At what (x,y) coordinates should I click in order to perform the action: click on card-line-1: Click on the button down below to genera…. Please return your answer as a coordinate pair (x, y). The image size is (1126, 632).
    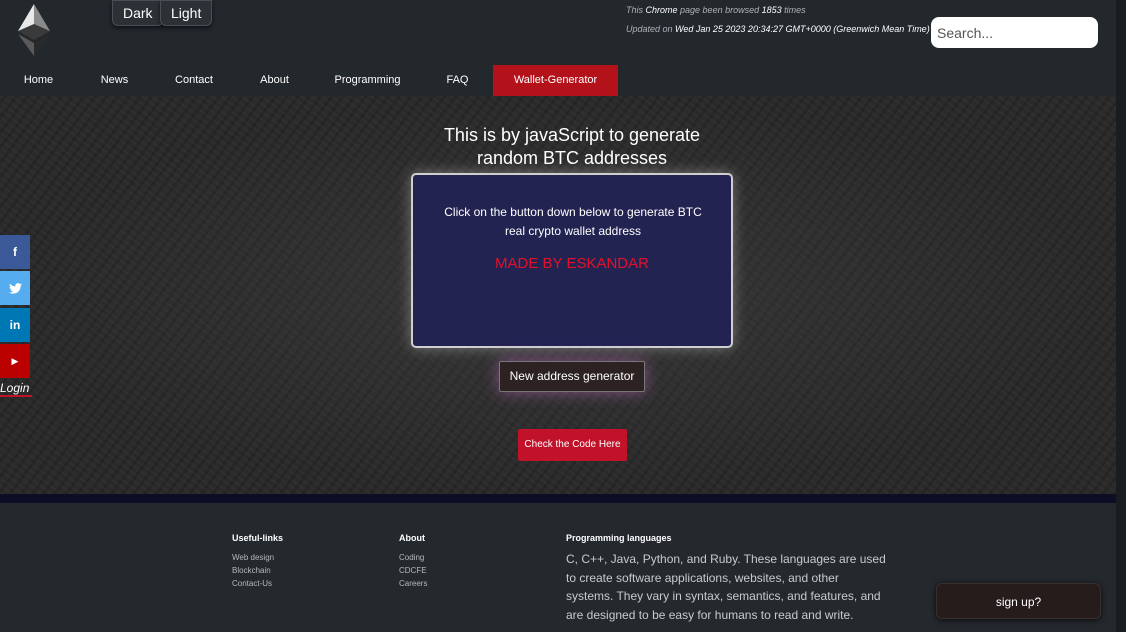
    Looking at the image, I should click on (573, 212).